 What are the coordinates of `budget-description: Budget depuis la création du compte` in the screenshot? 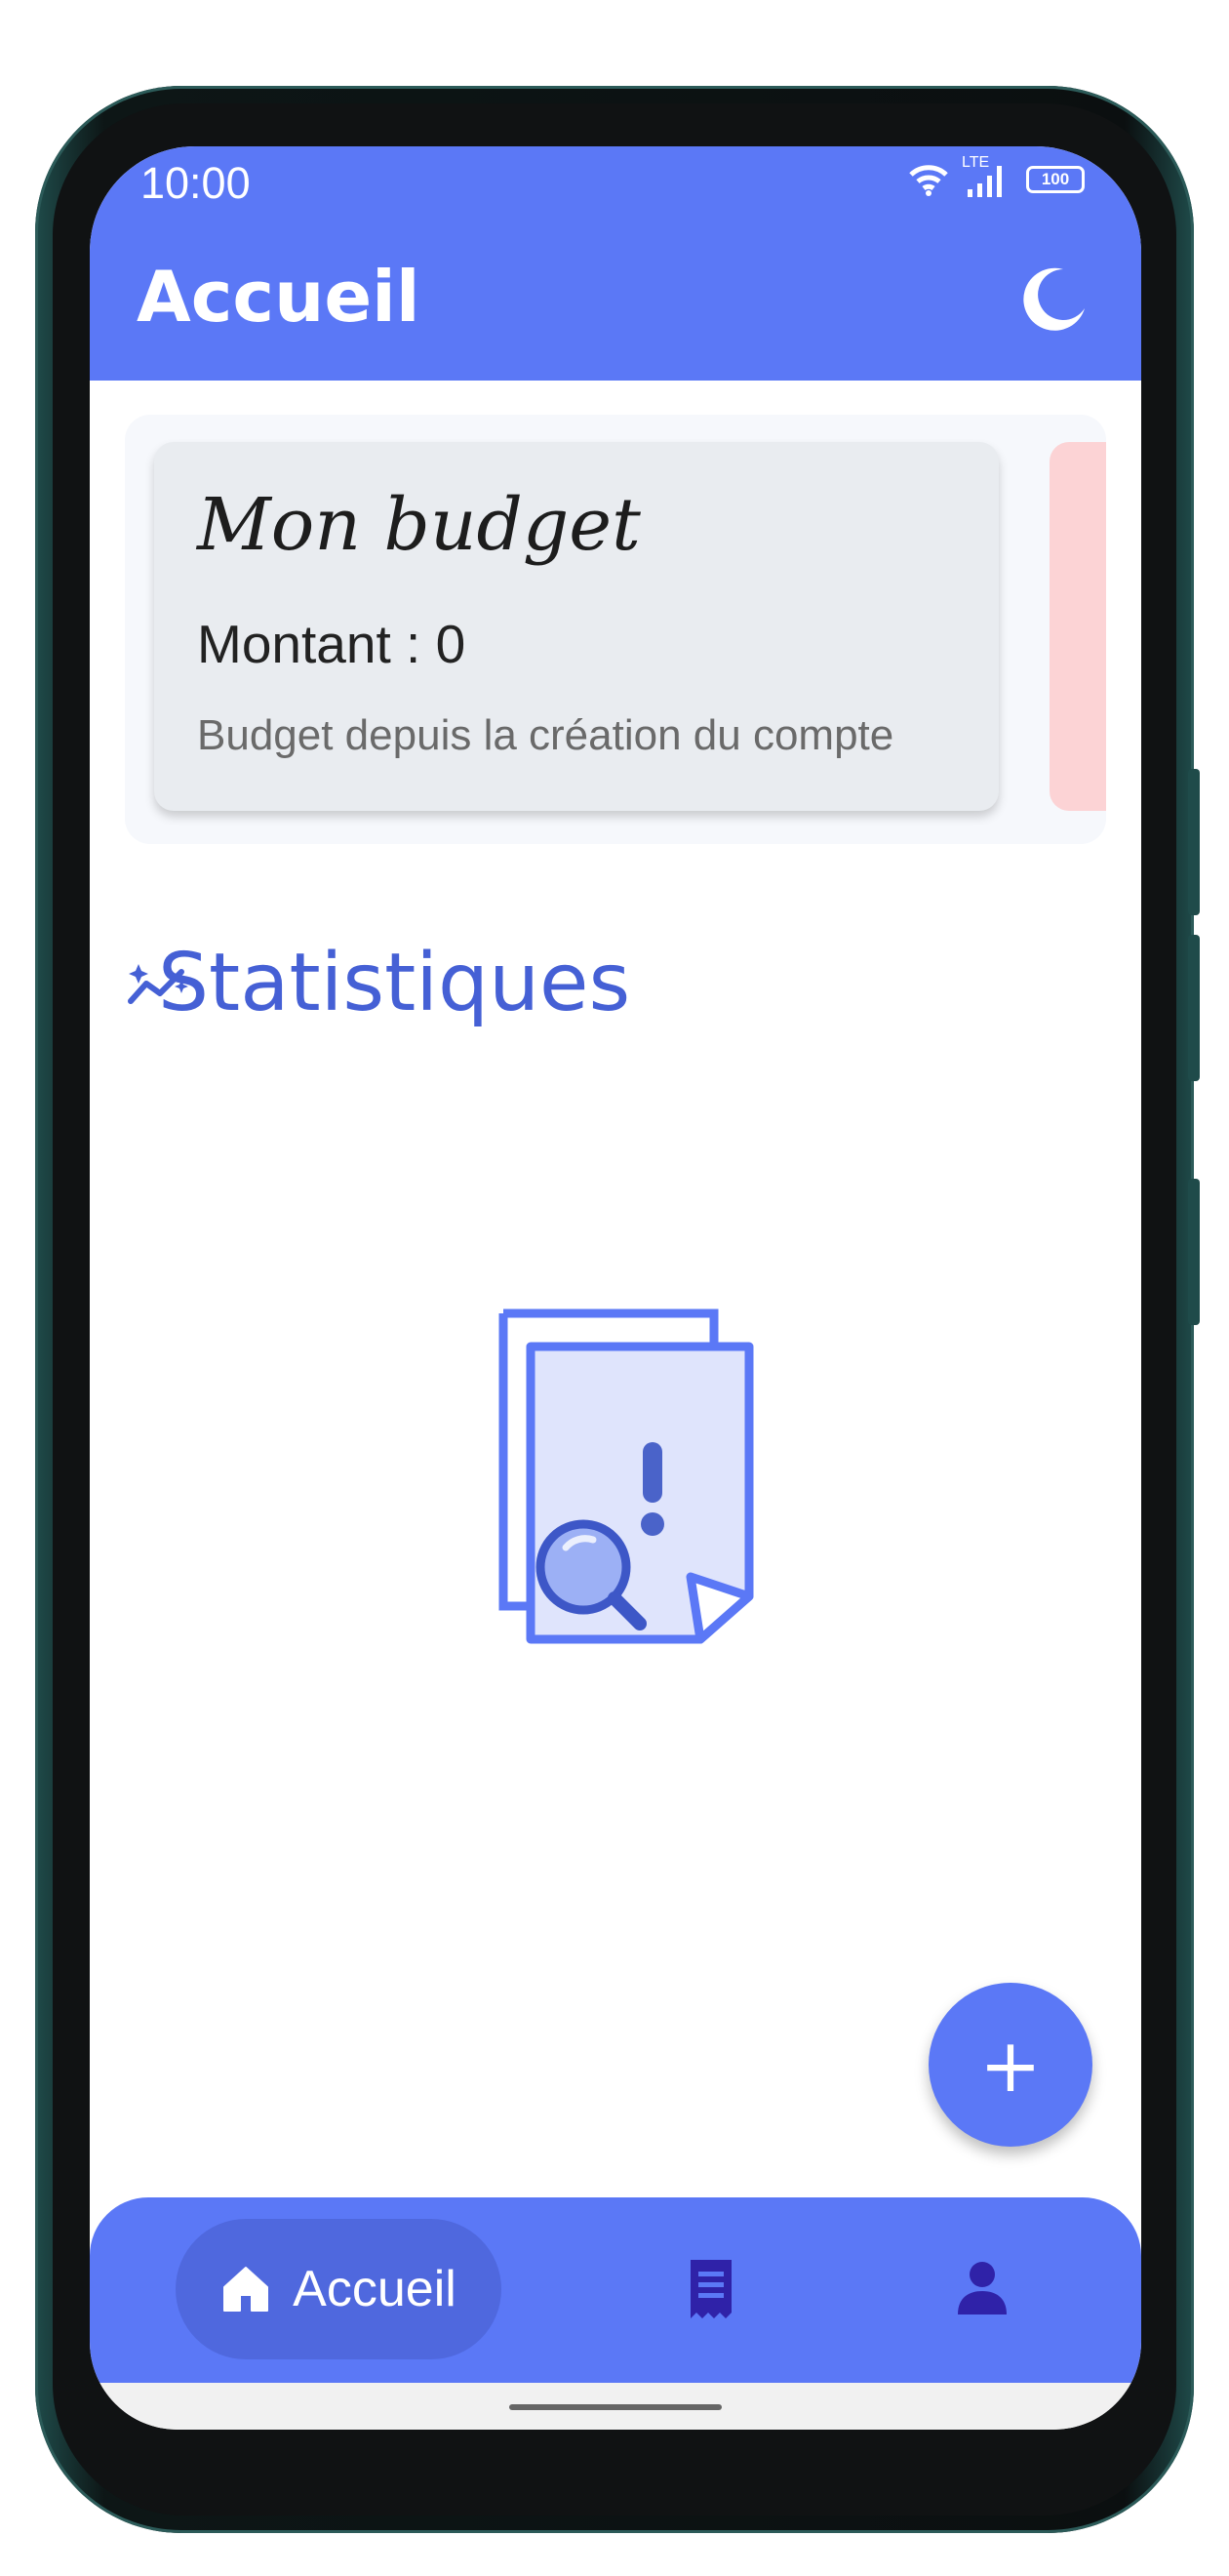 It's located at (545, 735).